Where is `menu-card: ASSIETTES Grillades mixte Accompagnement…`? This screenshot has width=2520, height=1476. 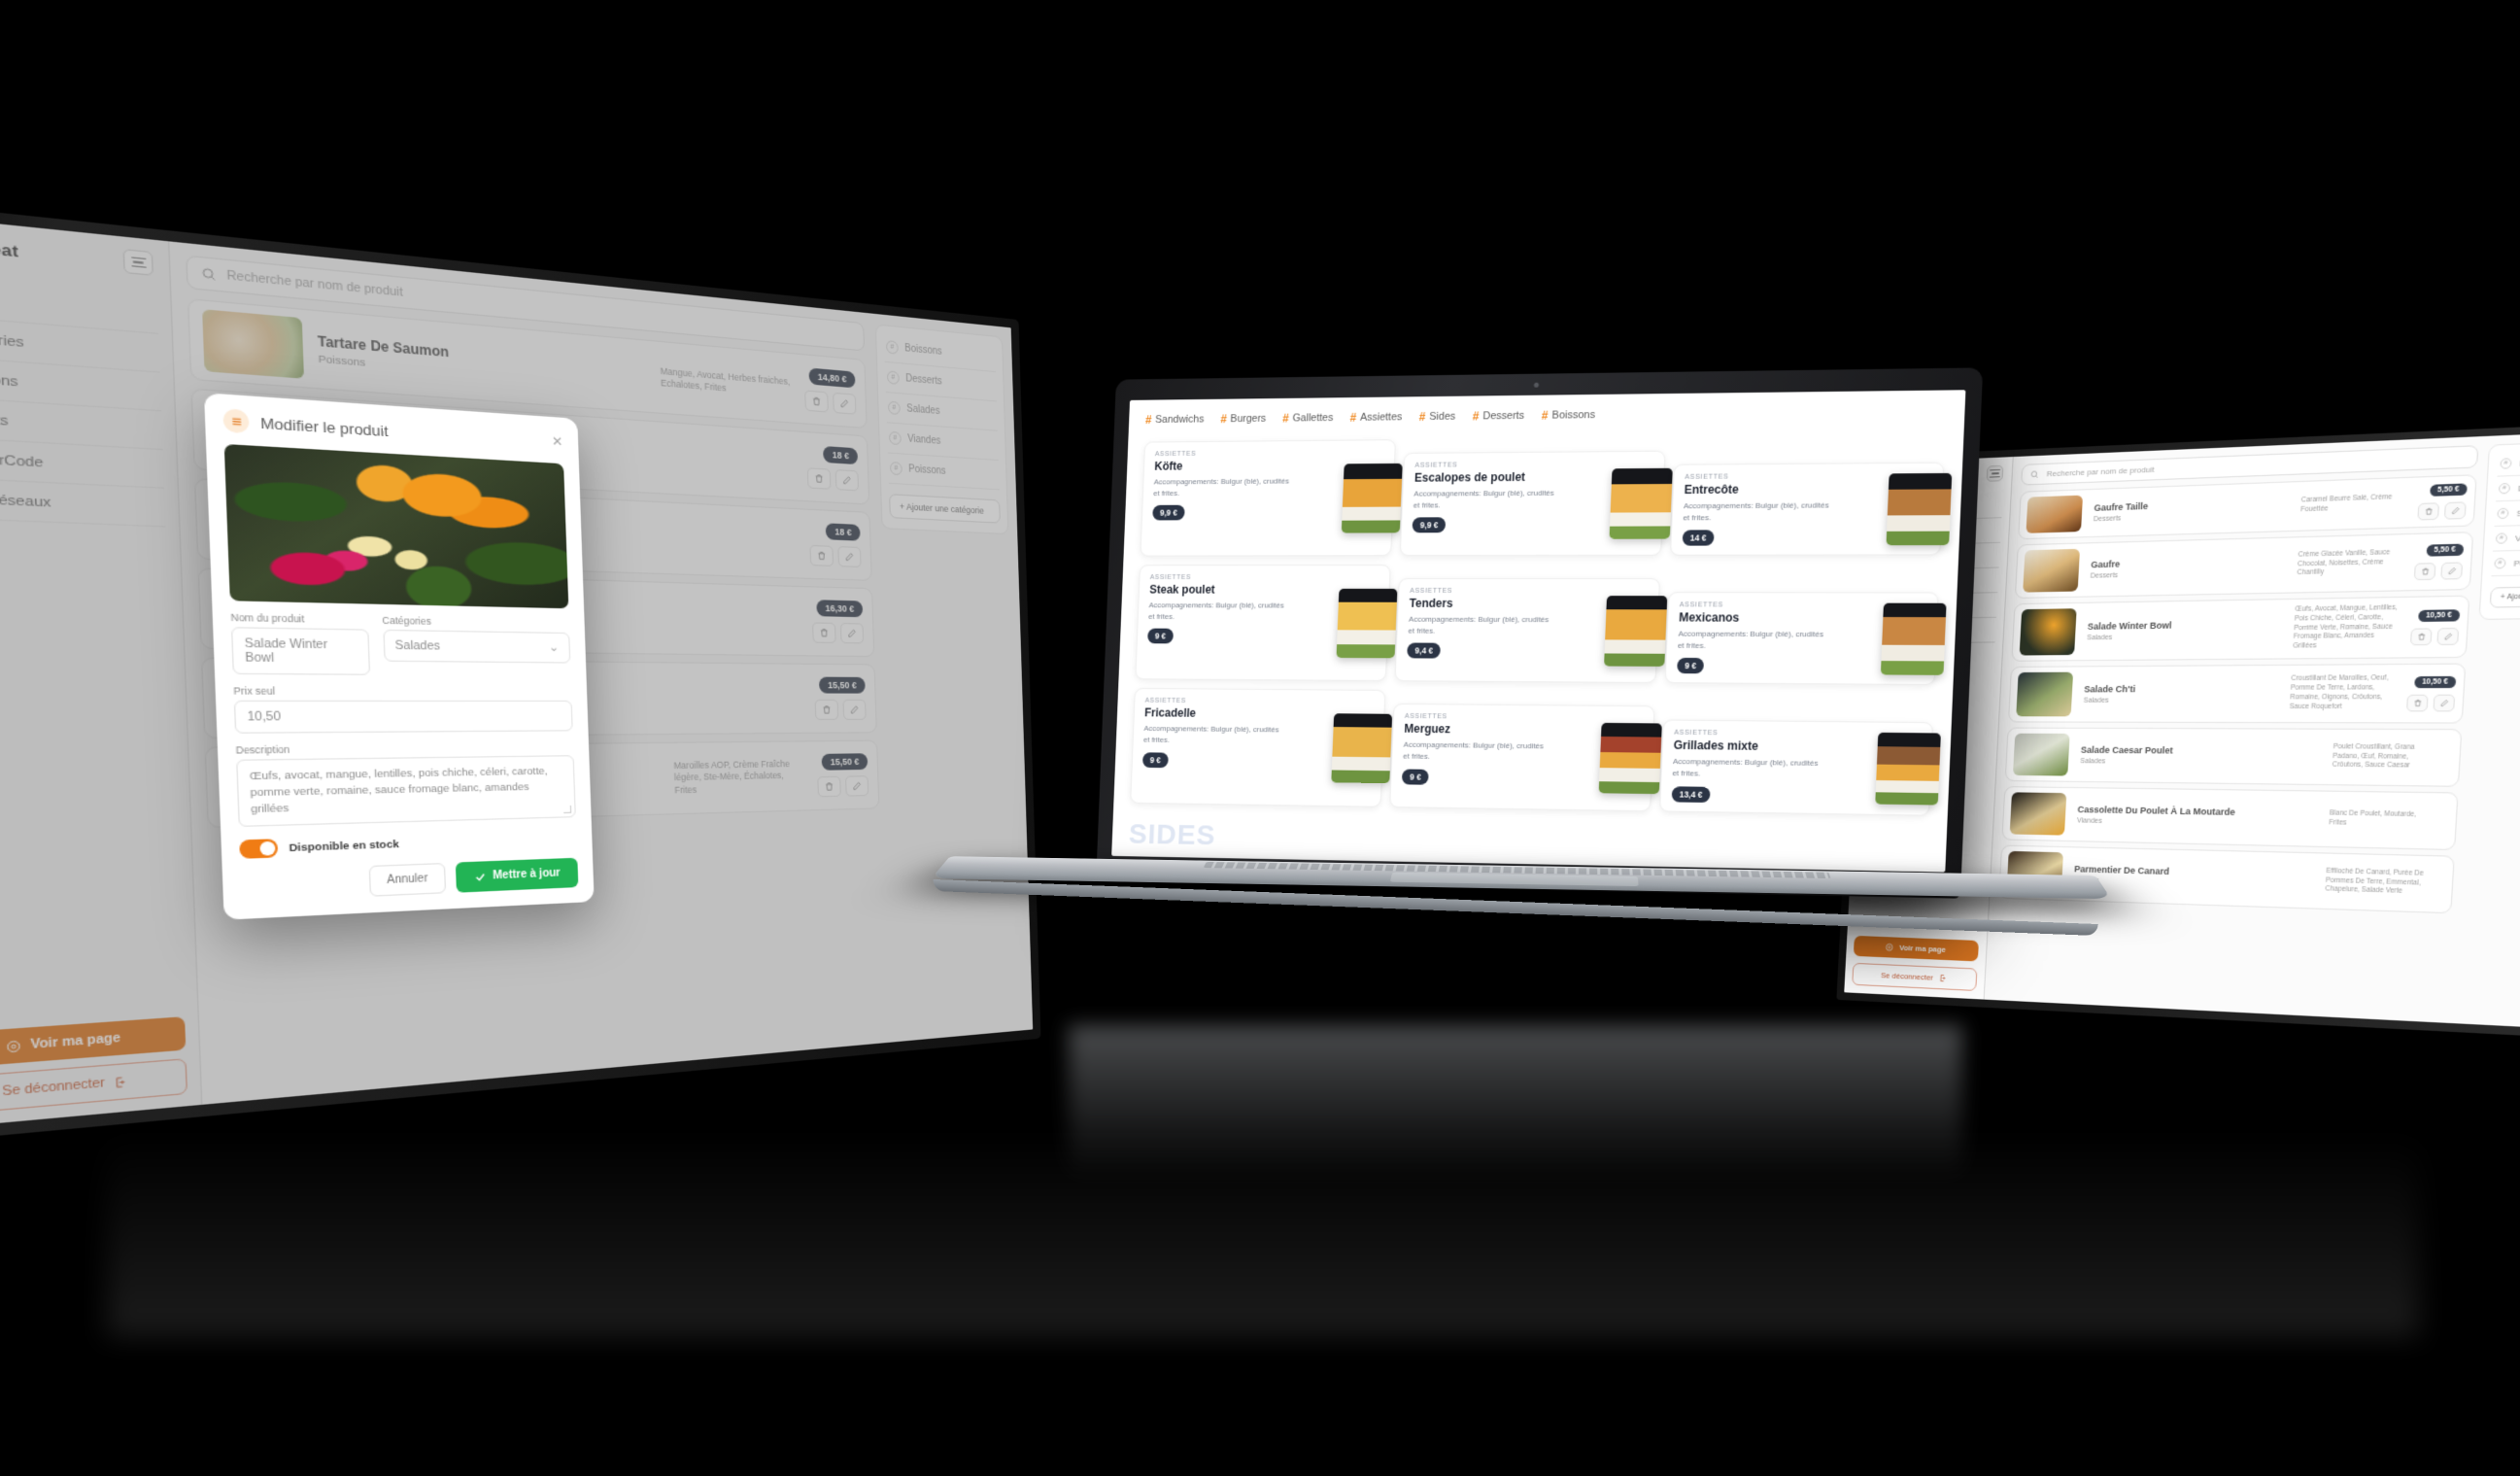 menu-card: ASSIETTES Grillades mixte Accompagnement… is located at coordinates (1799, 768).